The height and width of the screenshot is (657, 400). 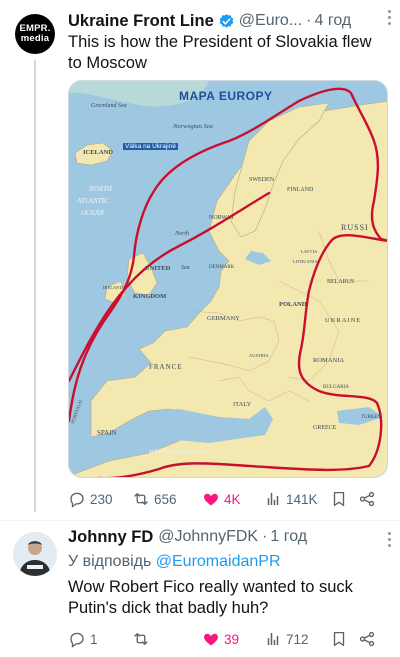 I want to click on label-portugal: PORTUGAL, so click(x=78, y=411).